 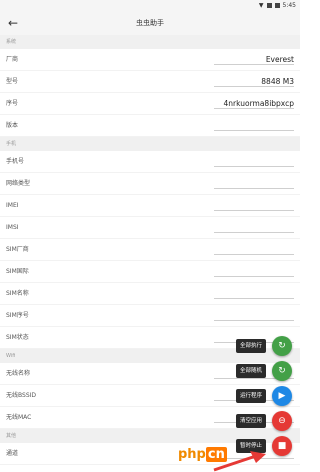 I want to click on row-label: 版本, so click(x=12, y=125).